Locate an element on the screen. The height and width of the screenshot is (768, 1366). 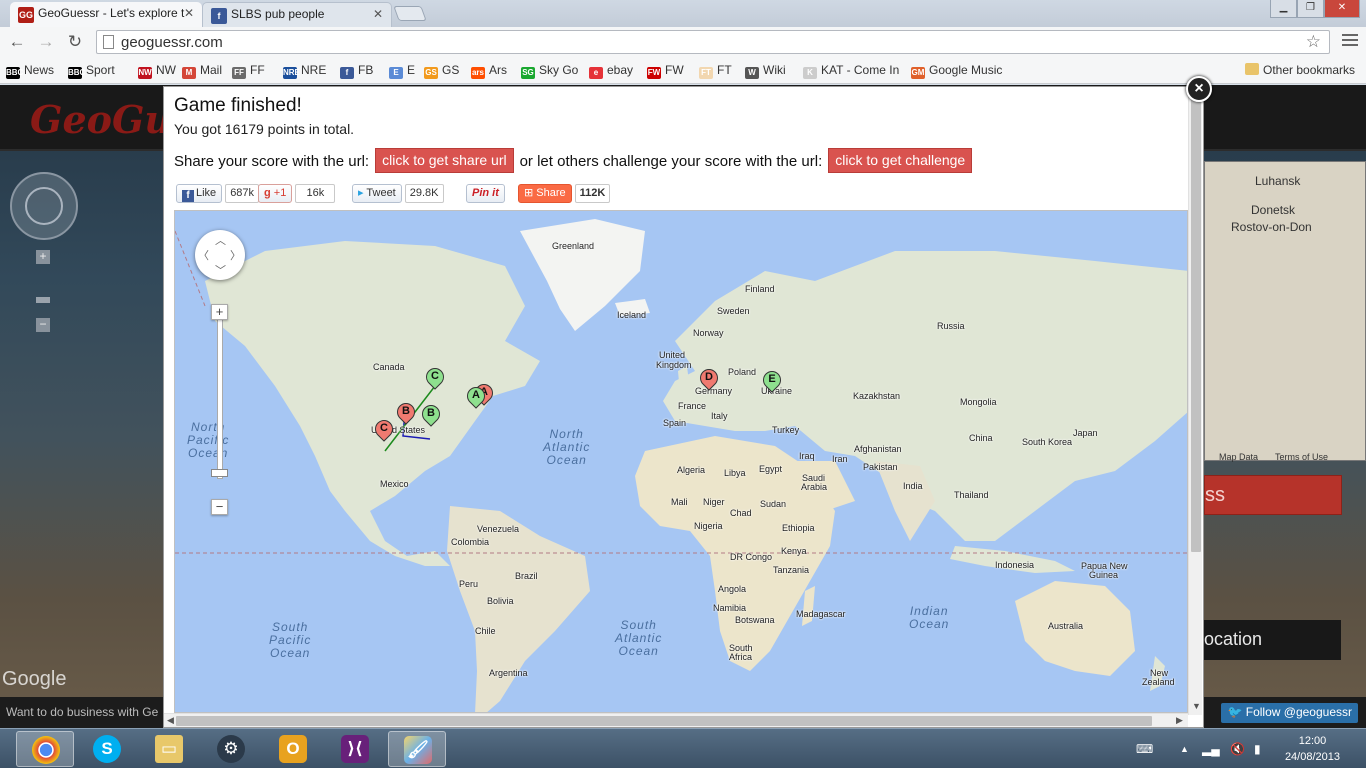
dialog-vertical-scrollbar: ▼ is located at coordinates (1195, 406).